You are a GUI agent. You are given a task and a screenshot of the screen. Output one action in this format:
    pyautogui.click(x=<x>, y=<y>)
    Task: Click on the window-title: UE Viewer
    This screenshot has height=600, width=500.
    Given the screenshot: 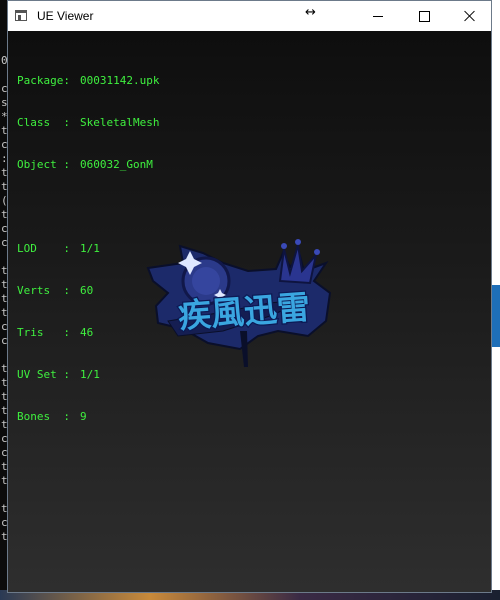 What is the action you would take?
    pyautogui.click(x=65, y=16)
    